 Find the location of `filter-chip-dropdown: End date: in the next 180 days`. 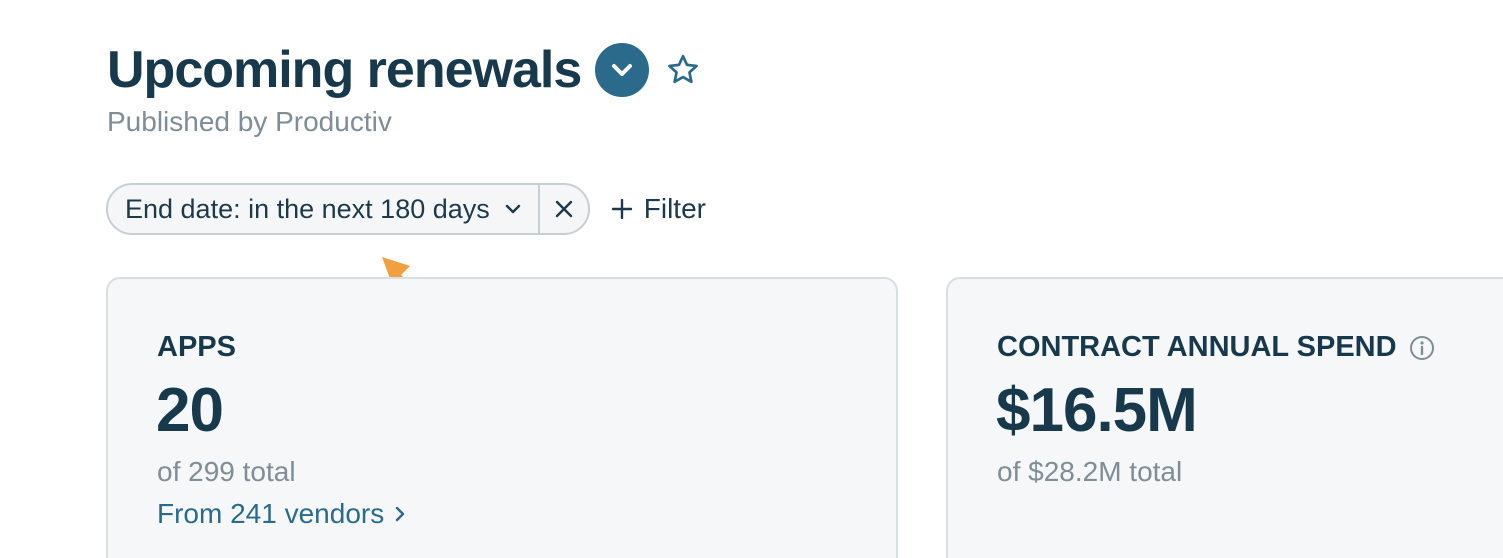

filter-chip-dropdown: End date: in the next 180 days is located at coordinates (323, 209).